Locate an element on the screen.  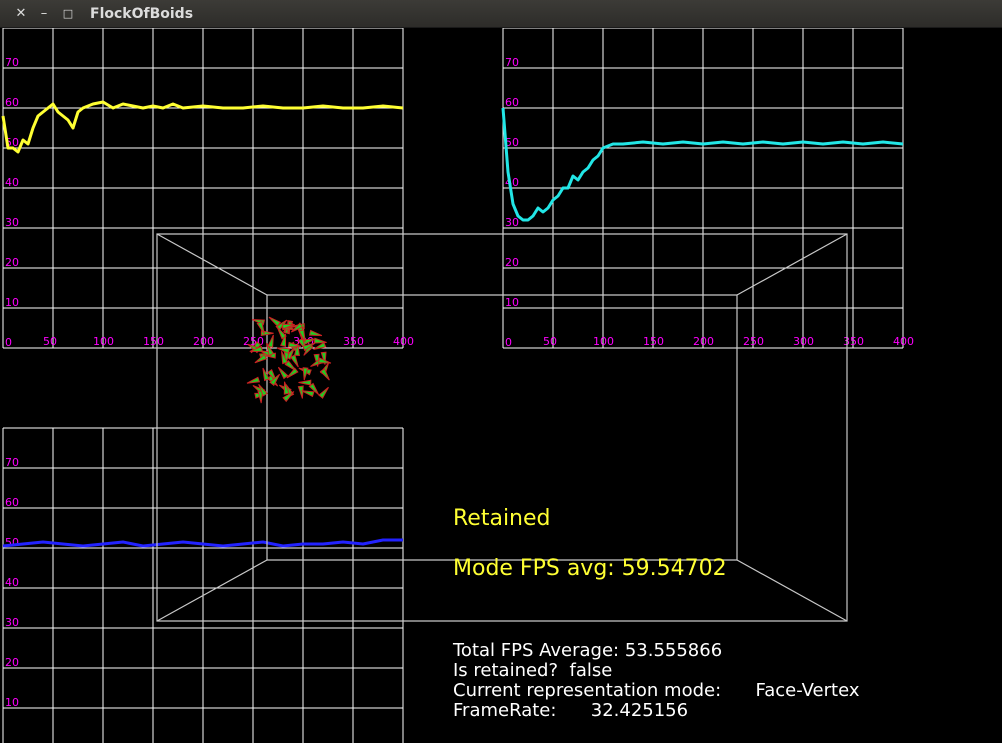
minimize-button: – is located at coordinates (44, 14).